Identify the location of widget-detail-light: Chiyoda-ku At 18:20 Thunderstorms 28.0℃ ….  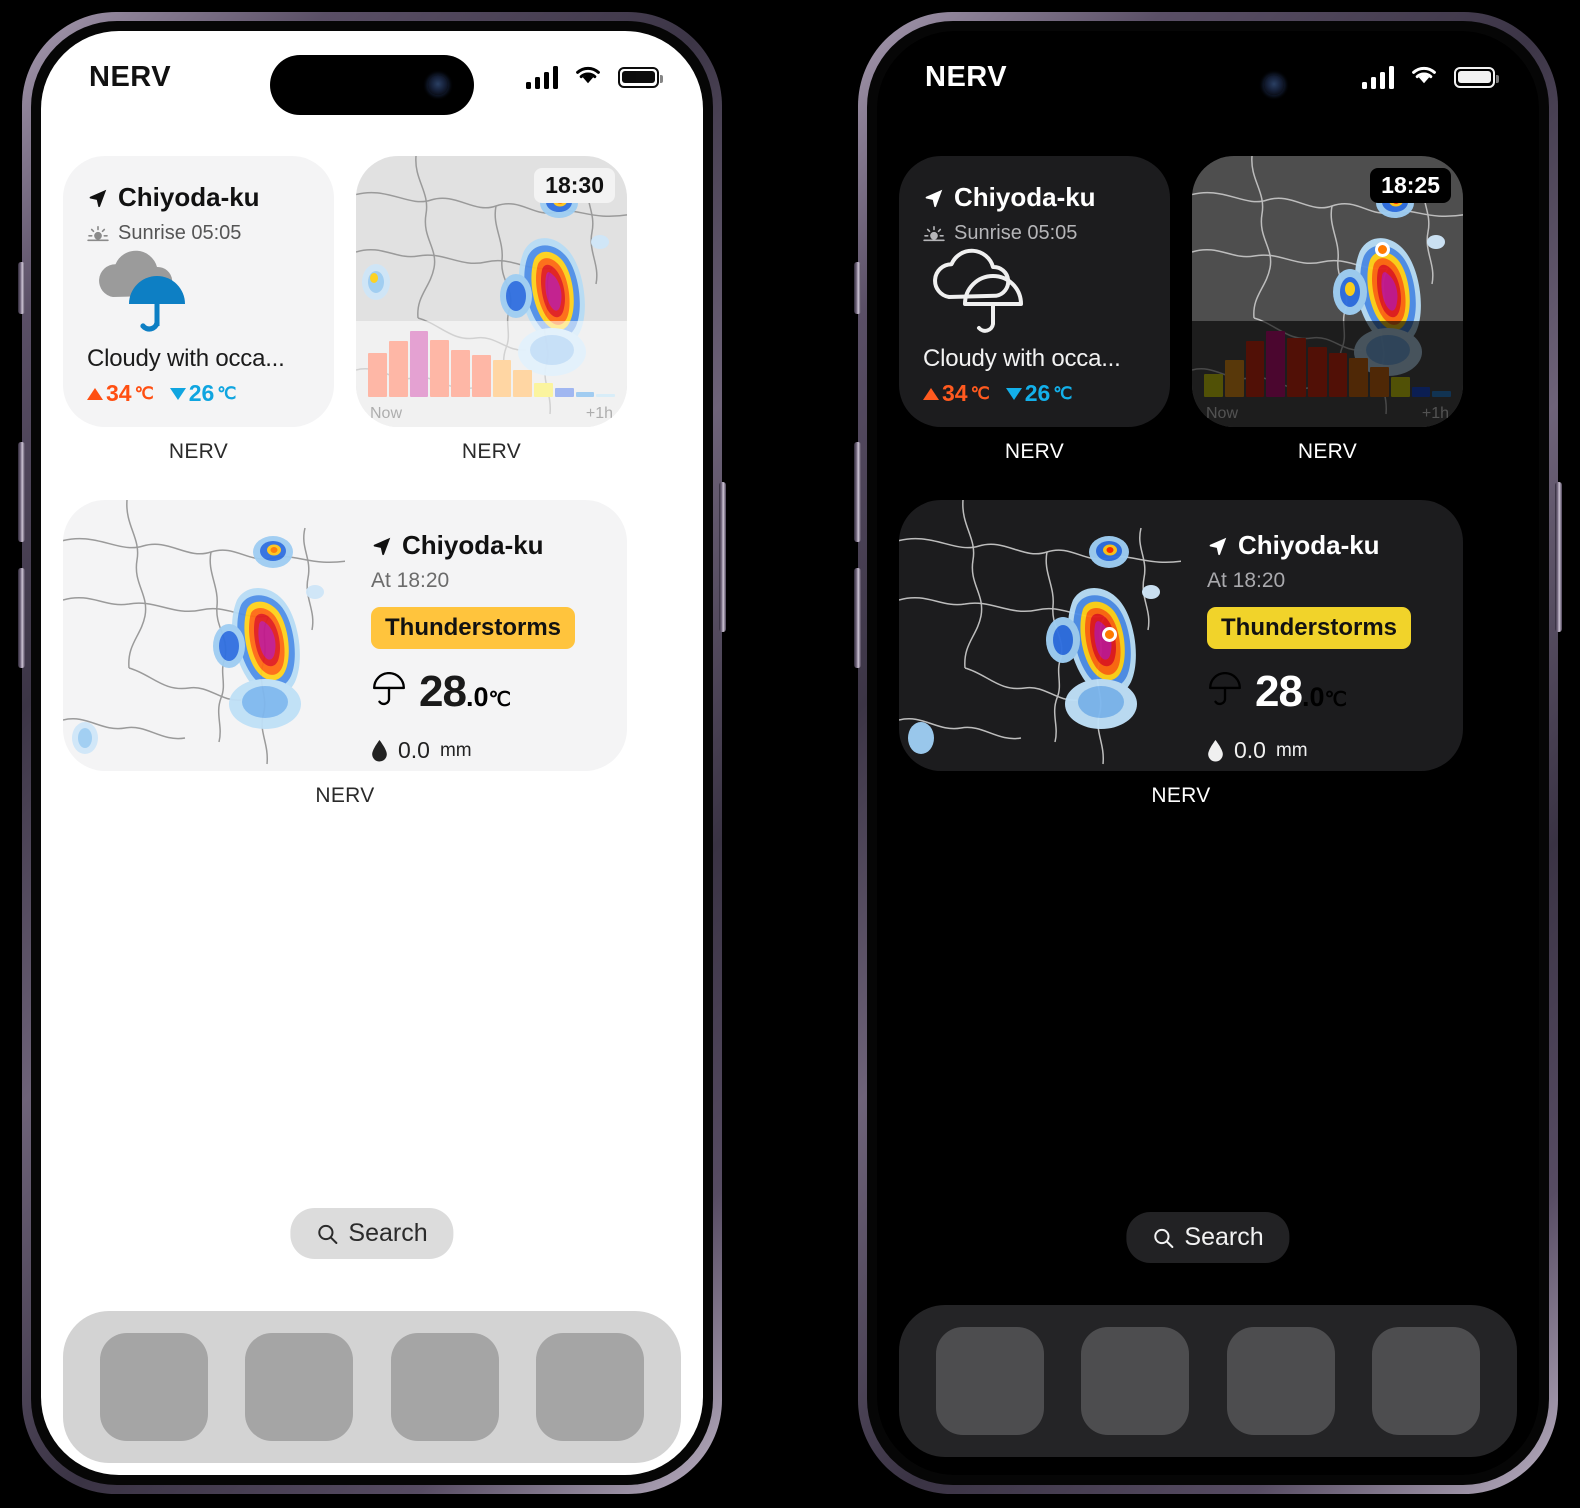
(345, 654).